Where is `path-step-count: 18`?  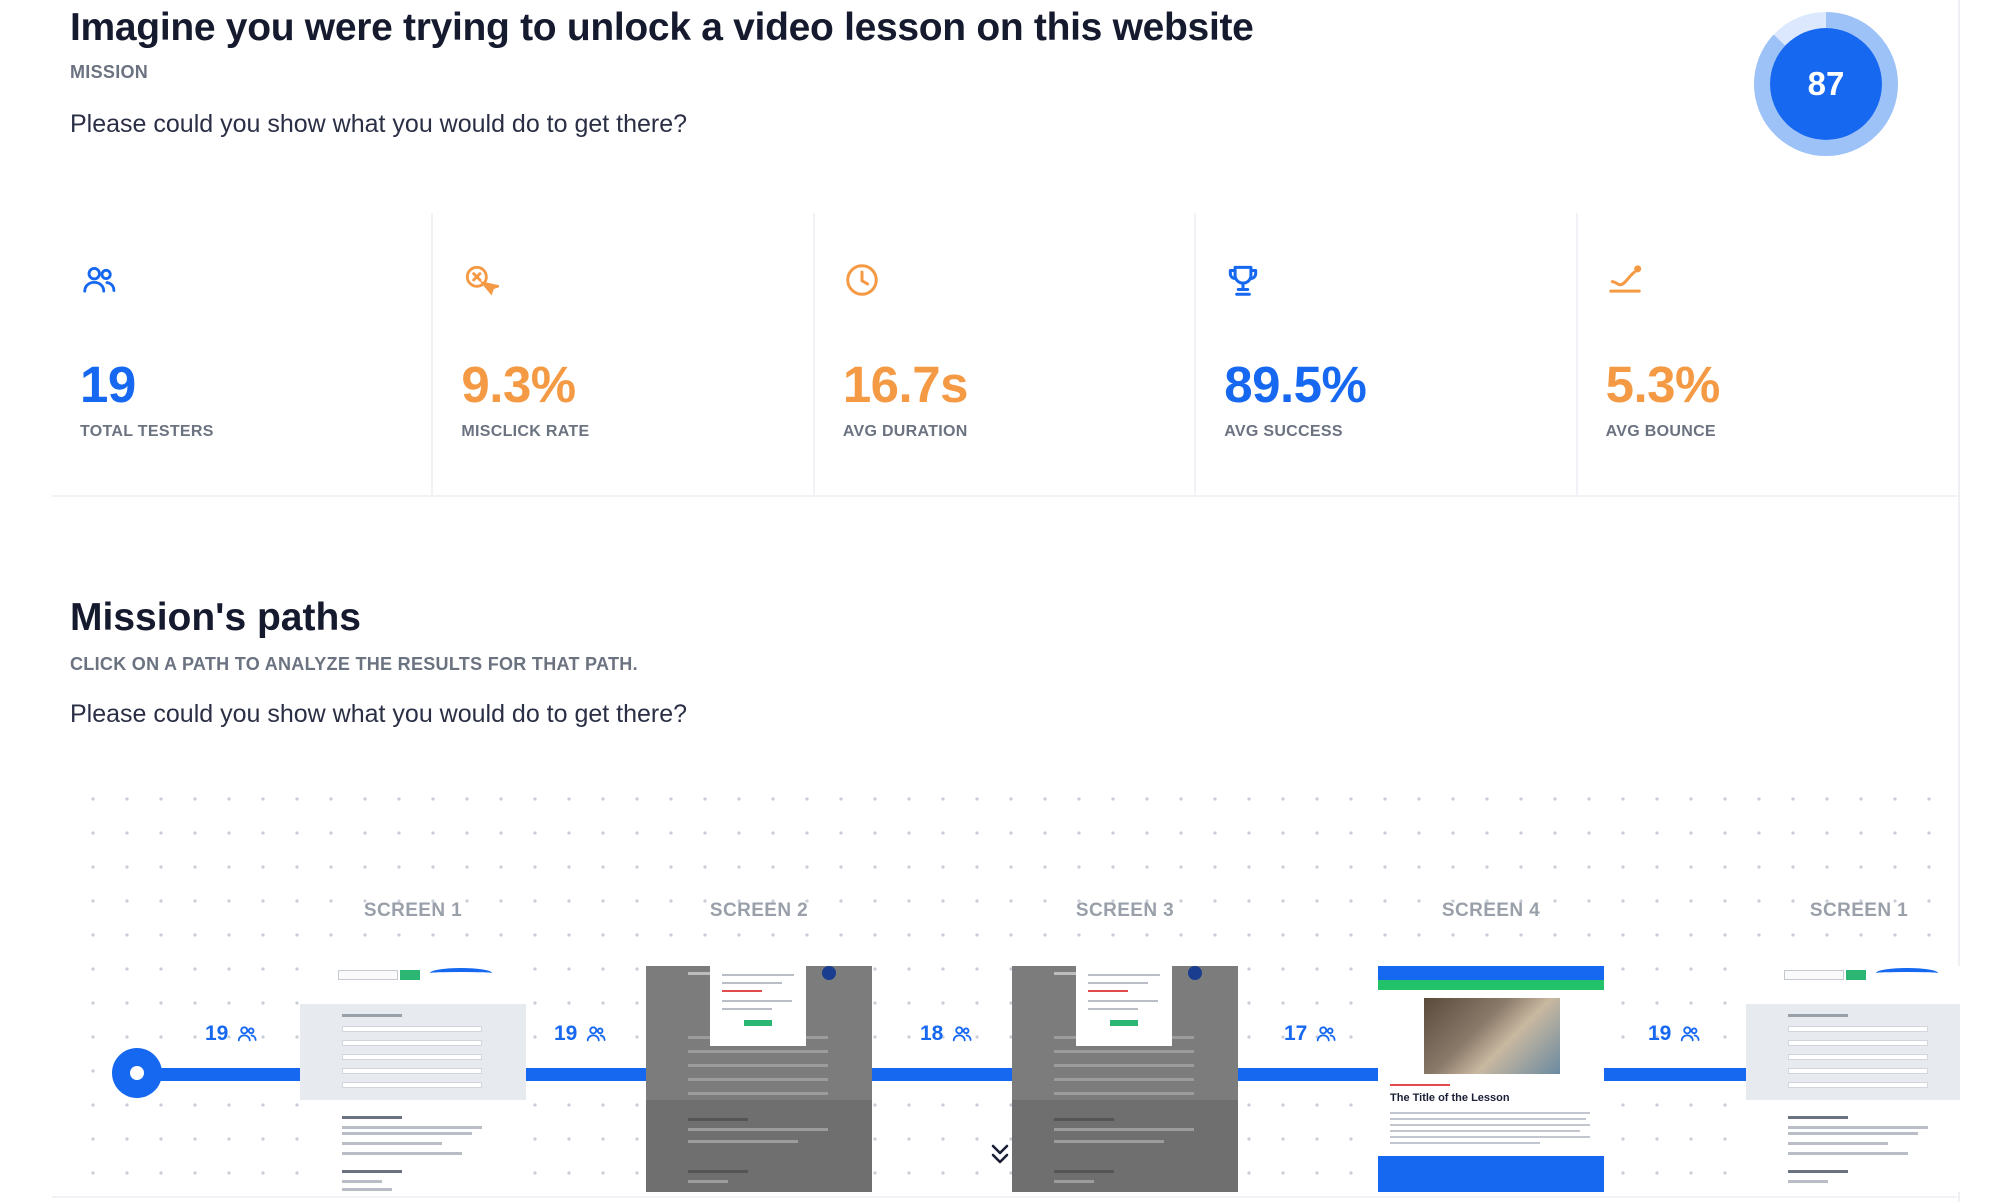
path-step-count: 18 is located at coordinates (946, 1034).